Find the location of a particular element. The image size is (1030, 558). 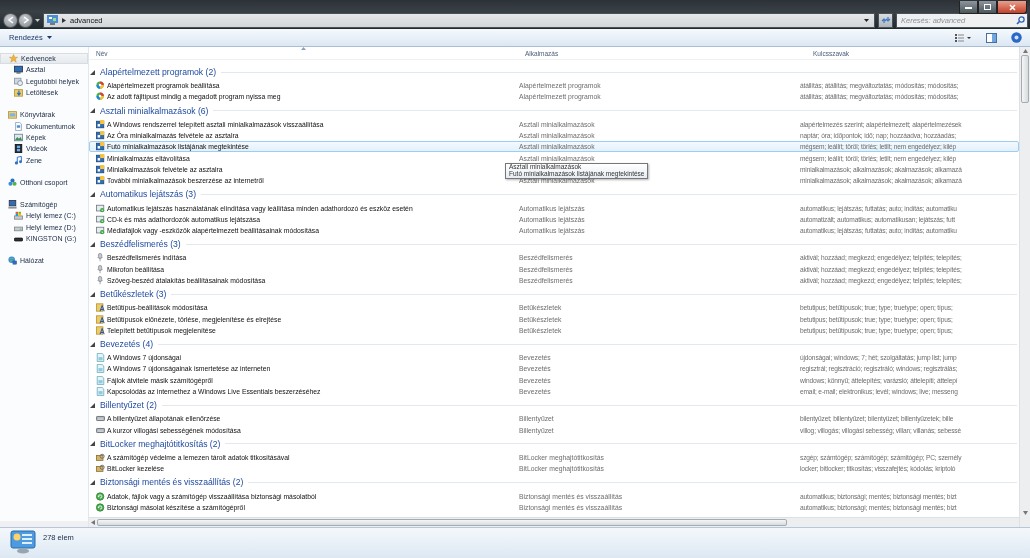

horizontal-scroll-bar is located at coordinates (554, 522).